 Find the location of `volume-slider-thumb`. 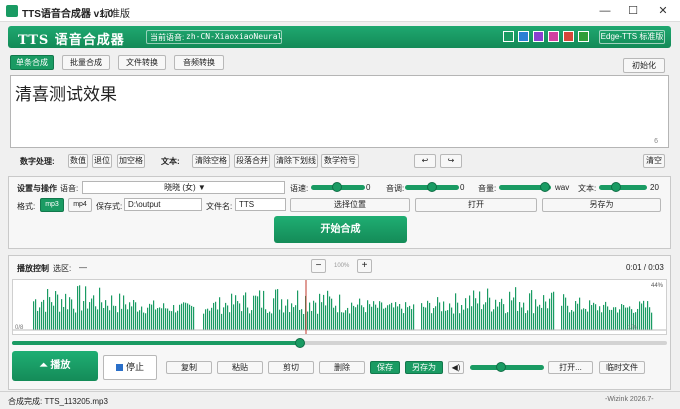

volume-slider-thumb is located at coordinates (545, 187).